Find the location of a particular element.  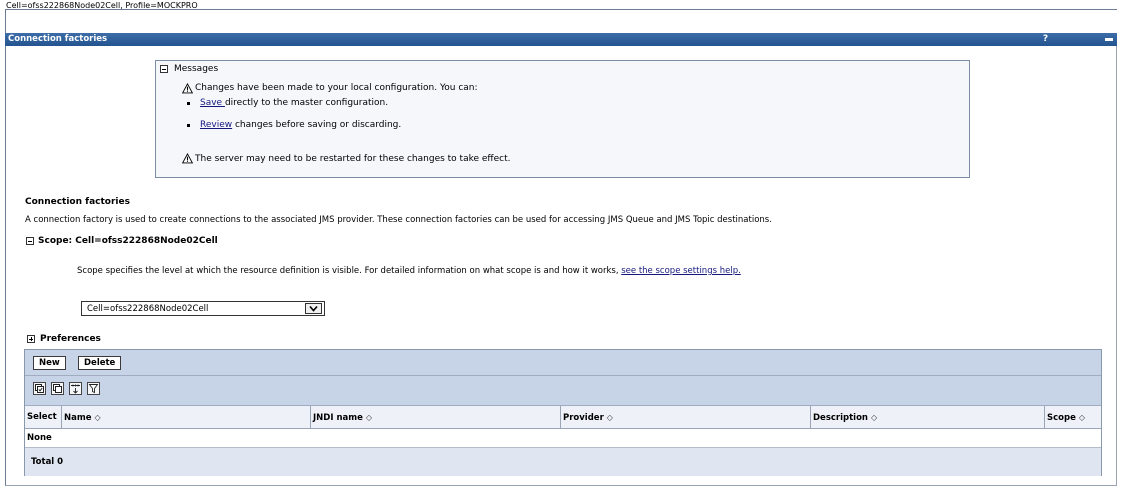

review-line-text: changes before saving or discarding. is located at coordinates (317, 125).